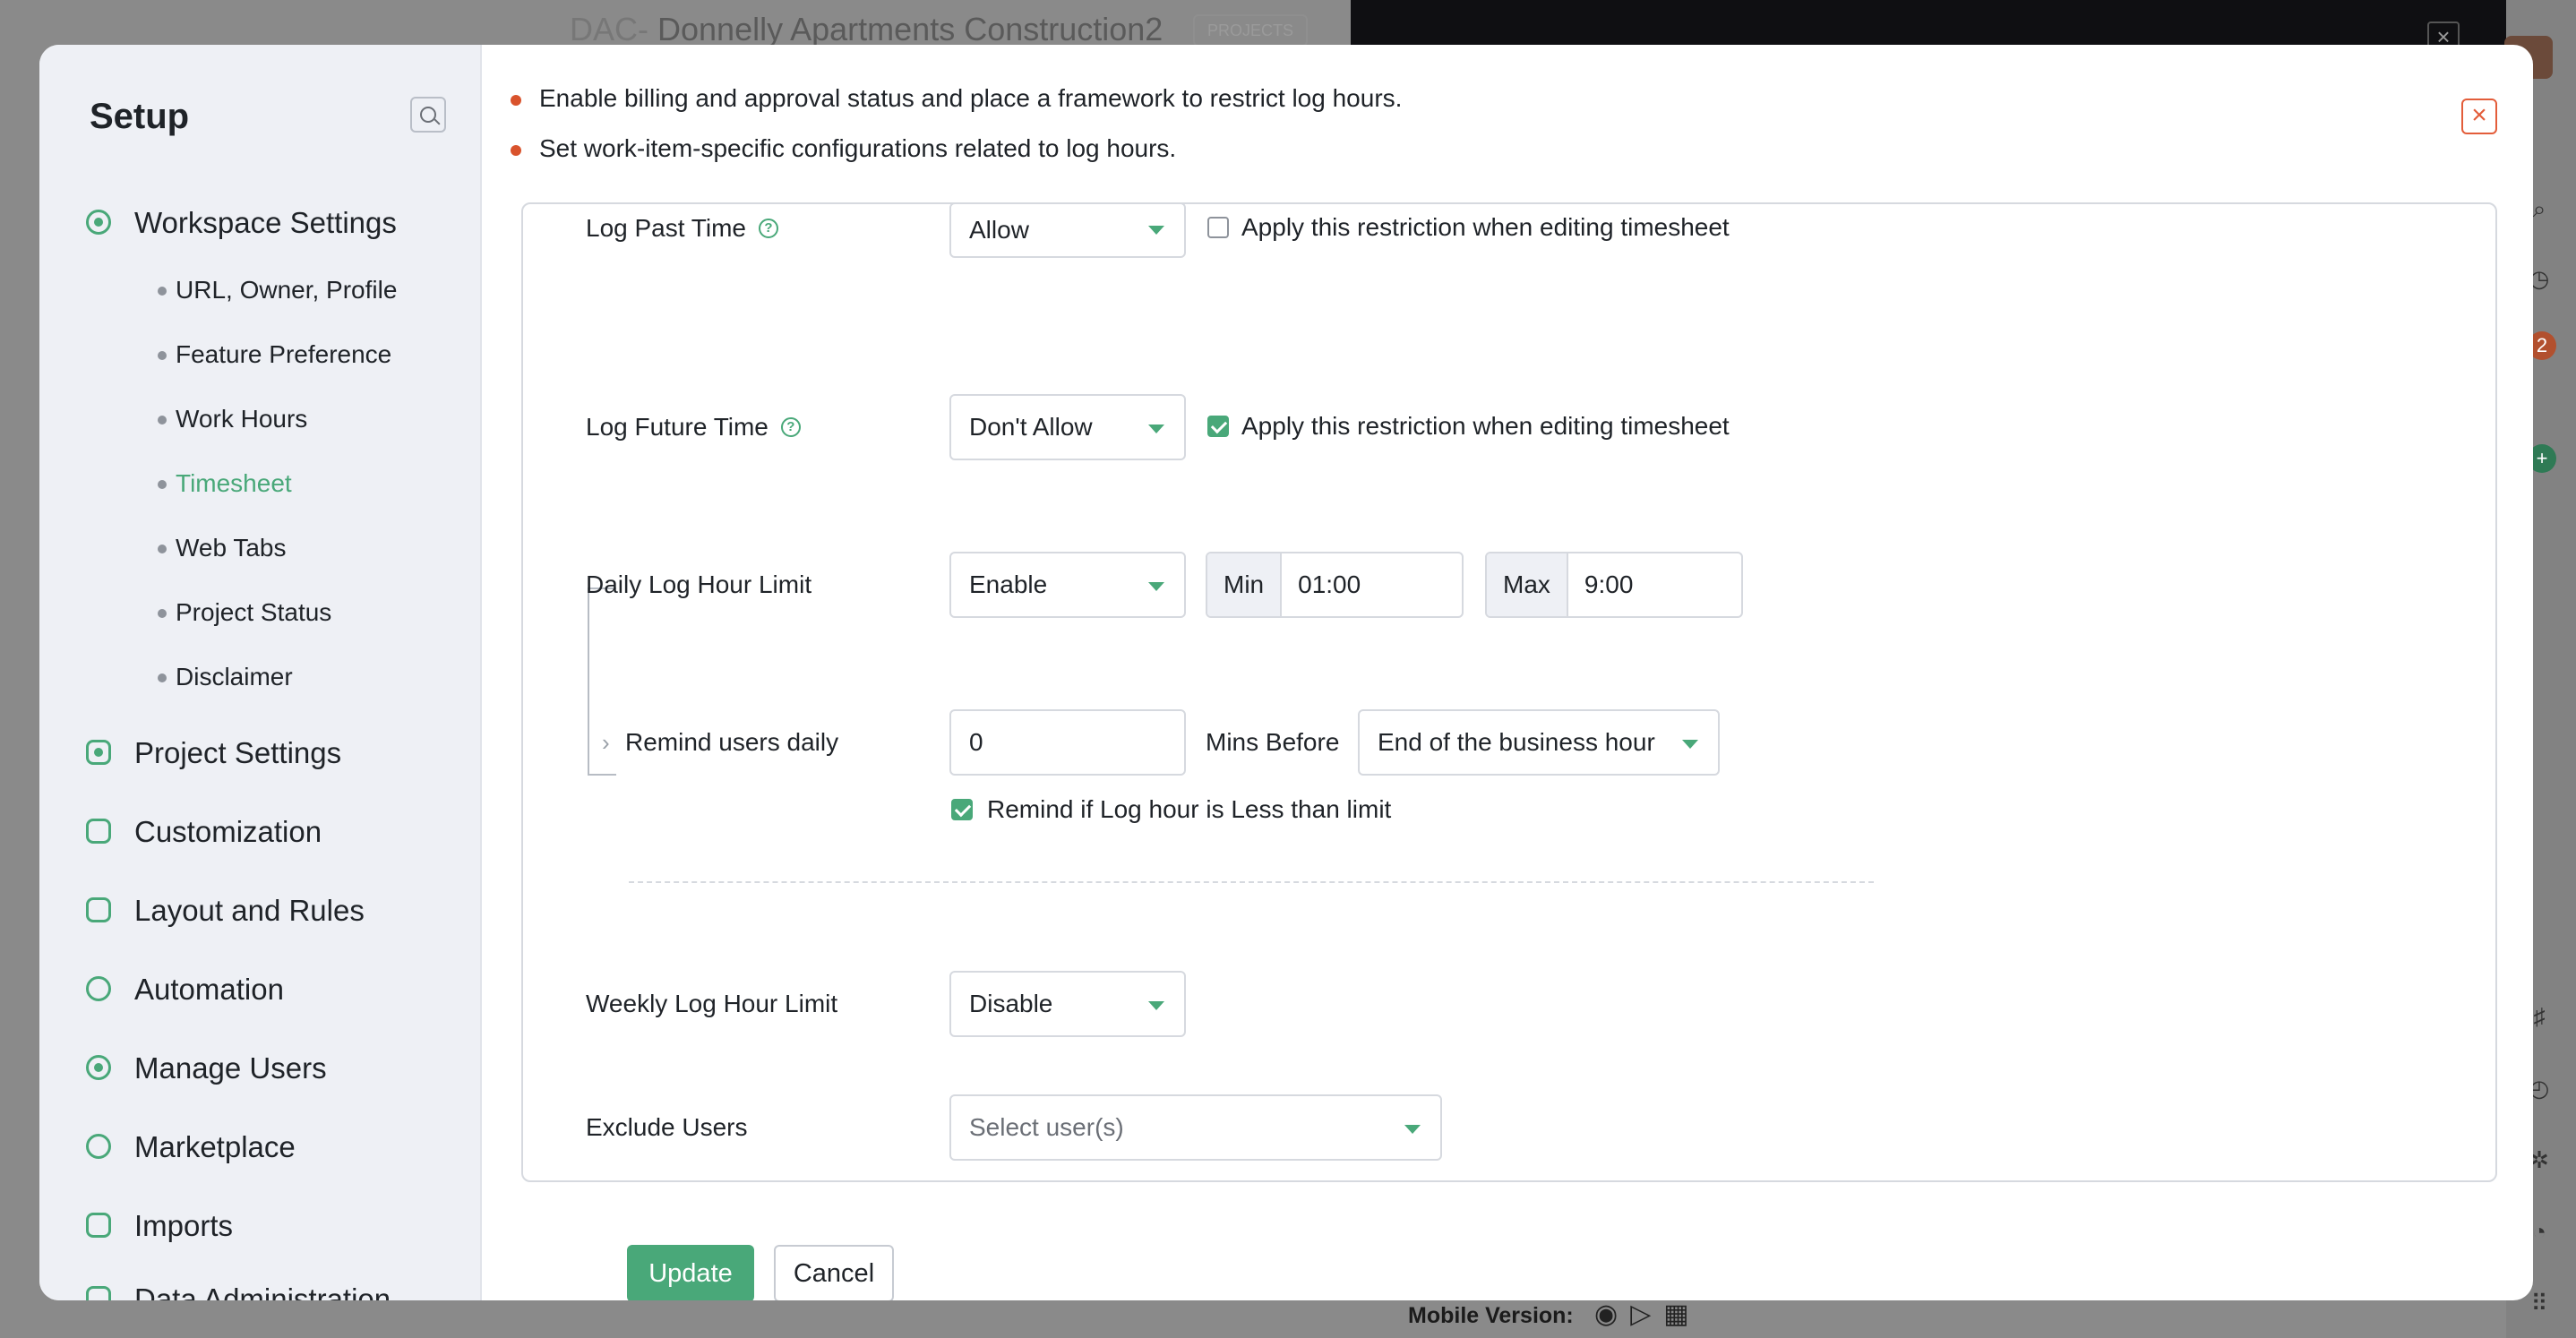  What do you see at coordinates (834, 1272) in the screenshot?
I see `cancel-button: Cancel` at bounding box center [834, 1272].